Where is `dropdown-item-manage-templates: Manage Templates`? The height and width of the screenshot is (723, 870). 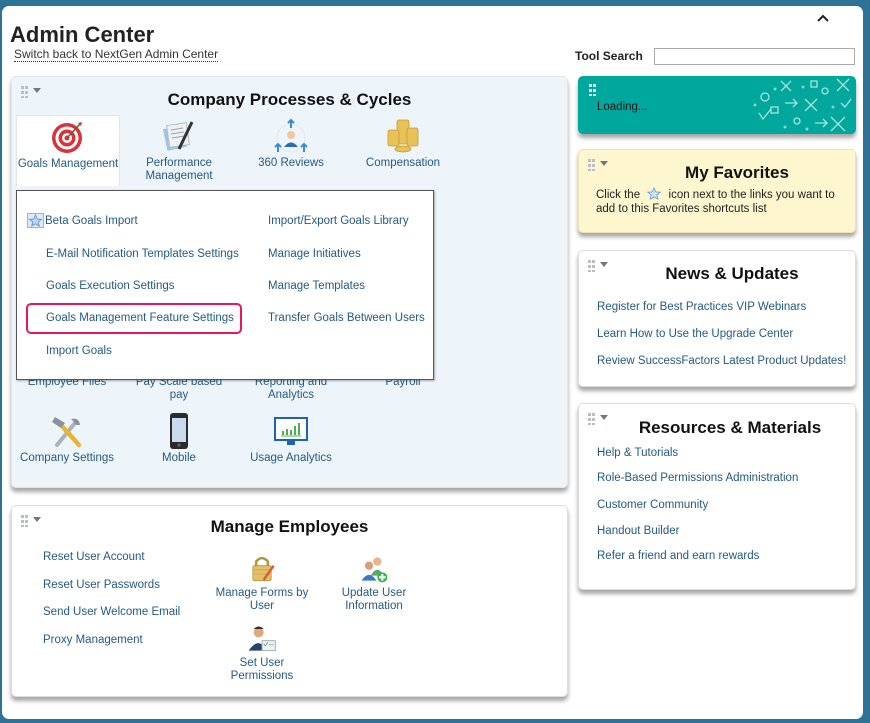
dropdown-item-manage-templates: Manage Templates is located at coordinates (316, 286).